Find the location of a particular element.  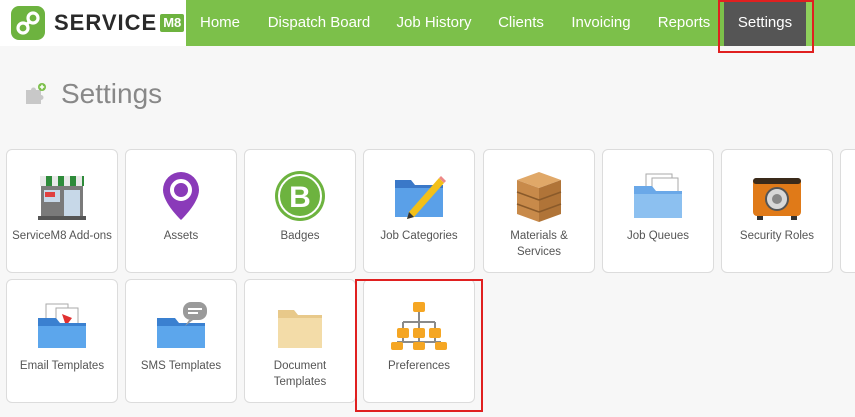

folder-documents-icon is located at coordinates (658, 196).